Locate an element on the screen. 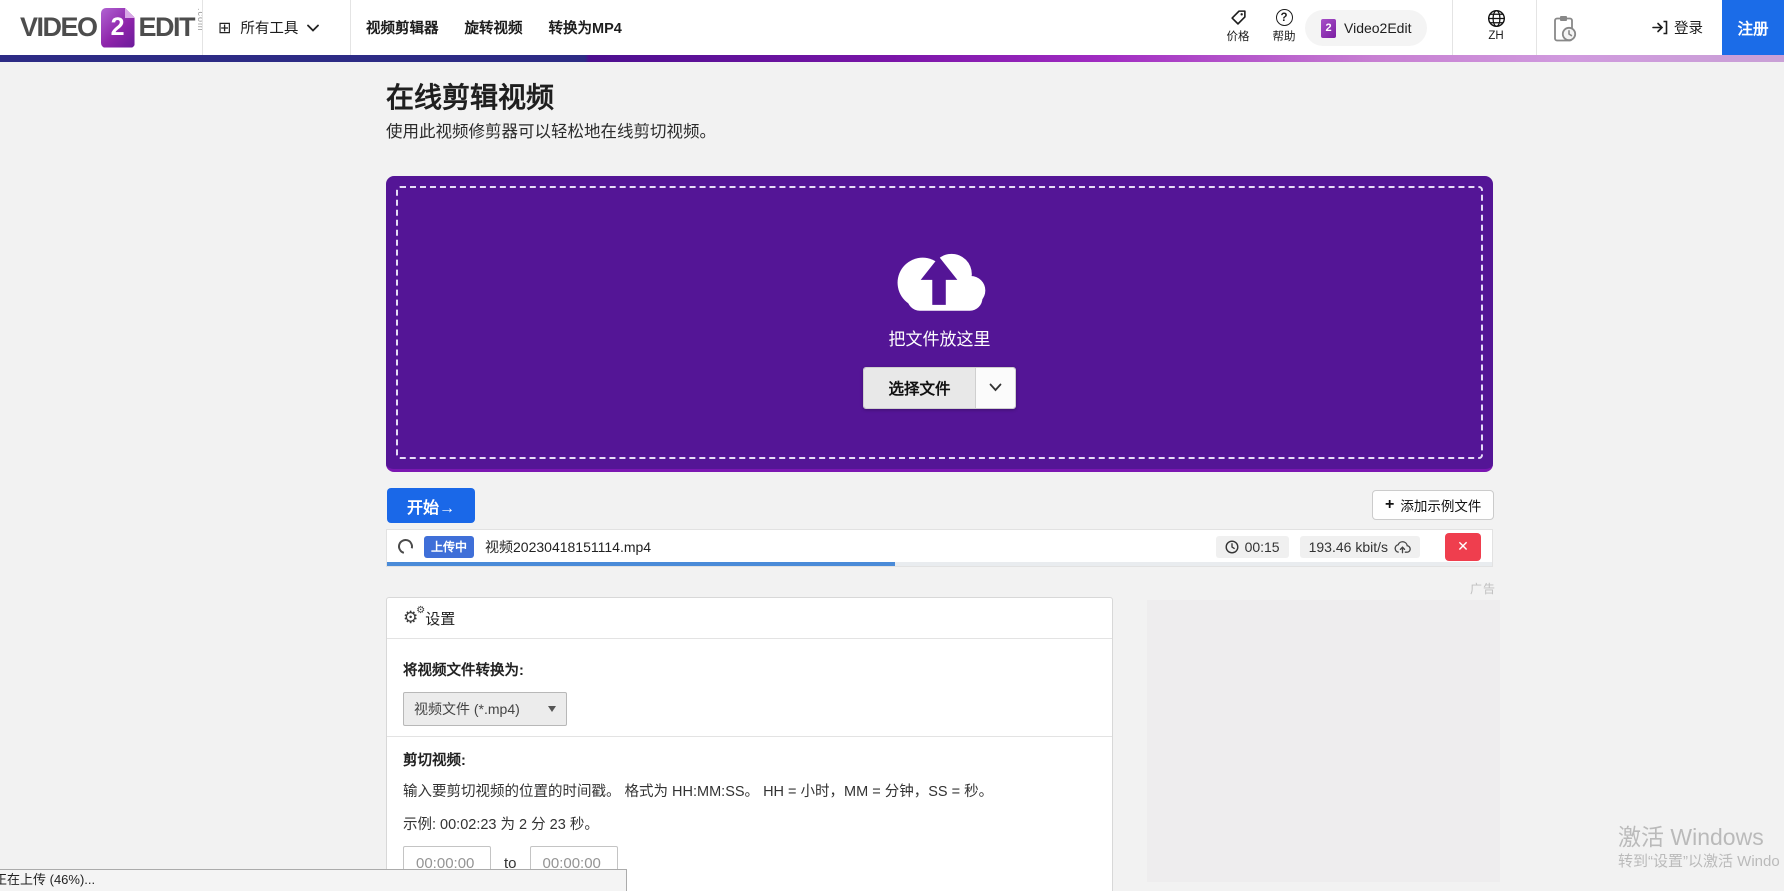 This screenshot has height=891, width=1784. grid-icon: ⊞ is located at coordinates (225, 28).